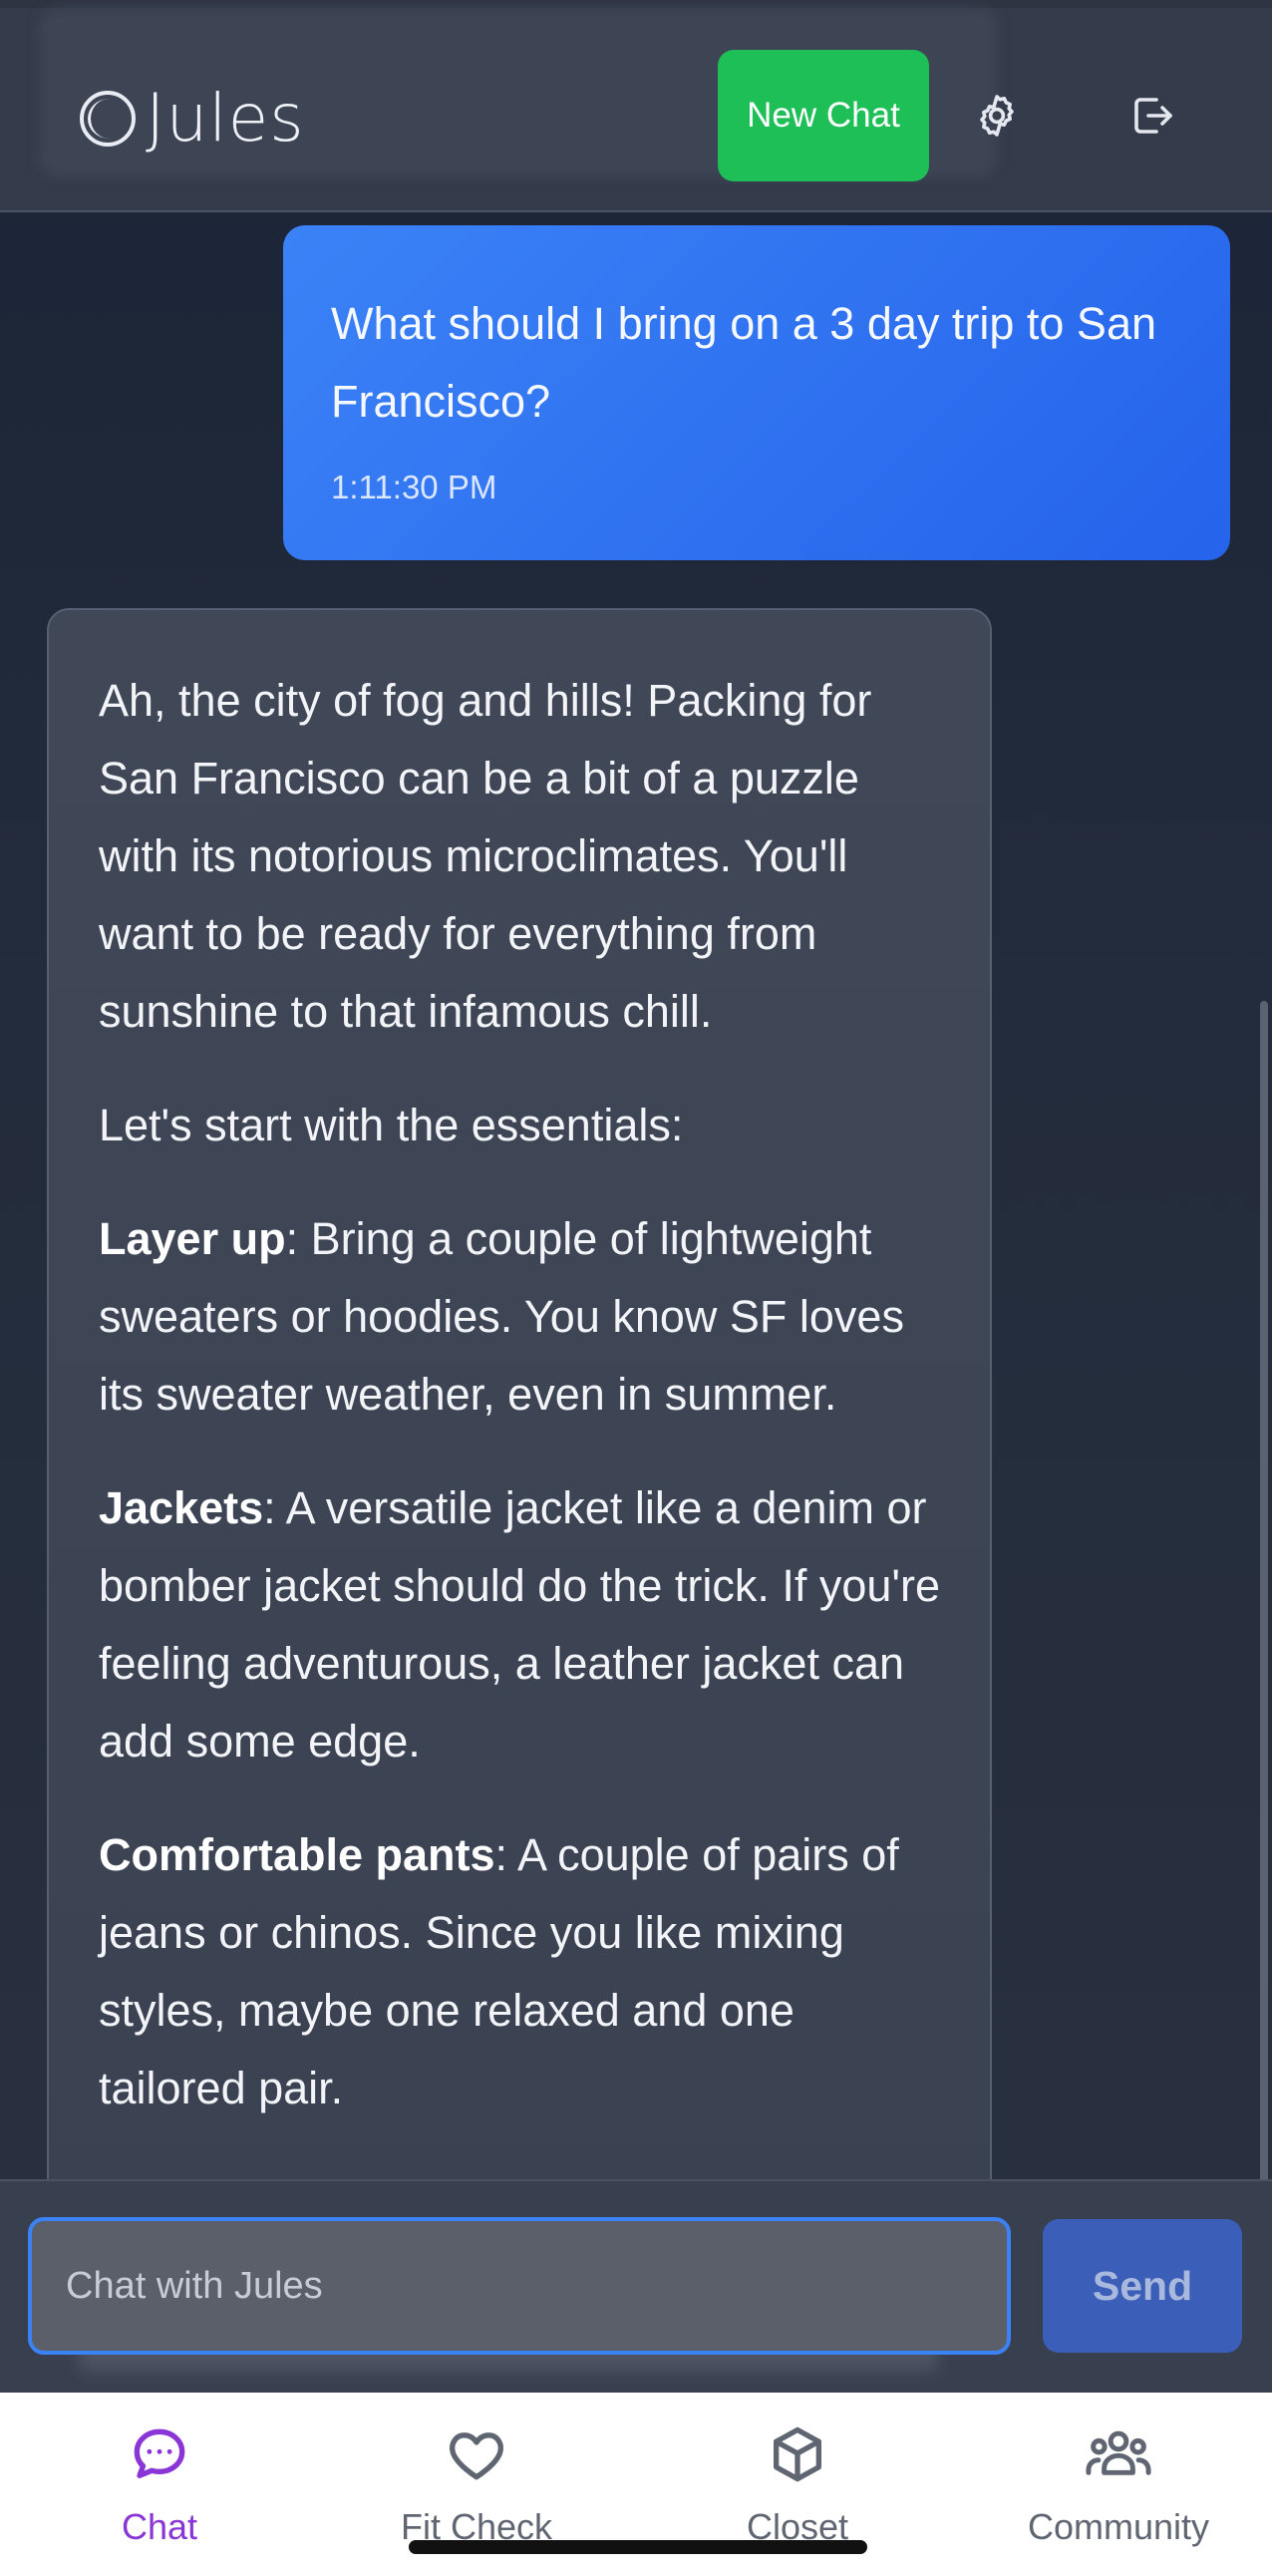  Describe the element at coordinates (520, 2286) in the screenshot. I see `chat-input` at that location.